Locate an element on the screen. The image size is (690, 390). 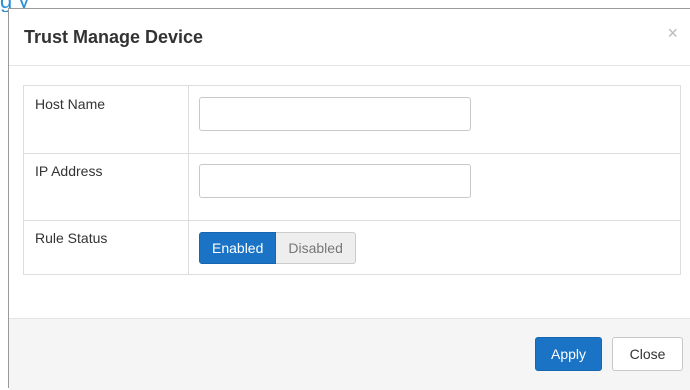
rule-status-label: Rule Status is located at coordinates (71, 238).